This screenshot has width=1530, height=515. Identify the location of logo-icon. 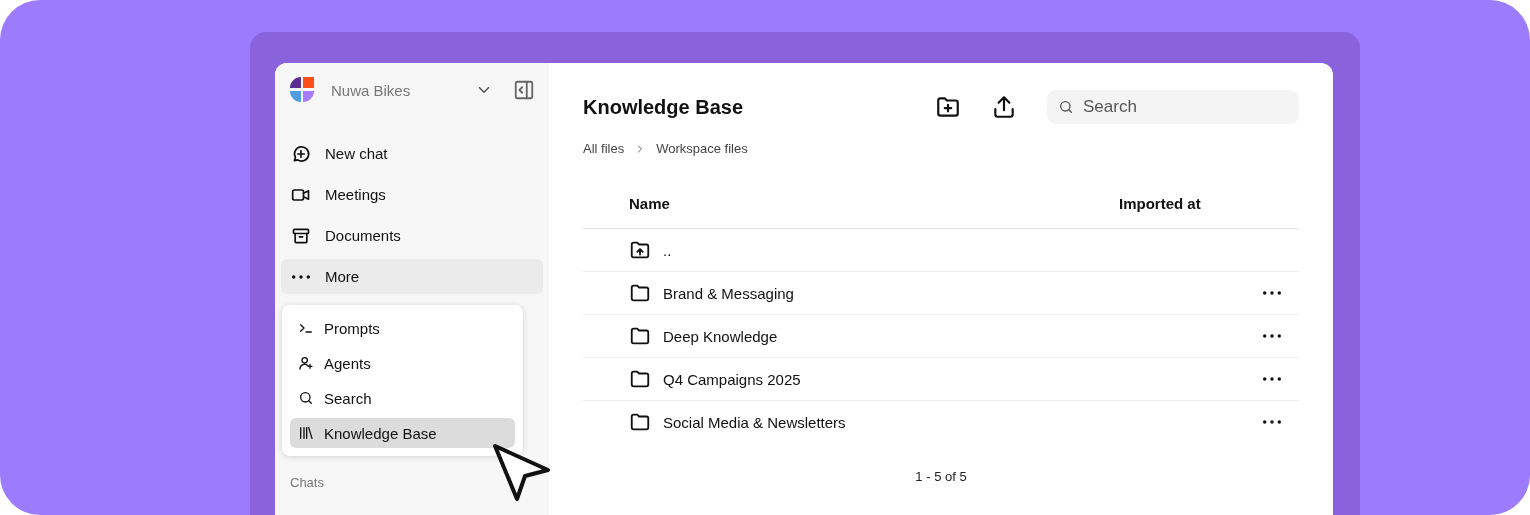
(302, 90).